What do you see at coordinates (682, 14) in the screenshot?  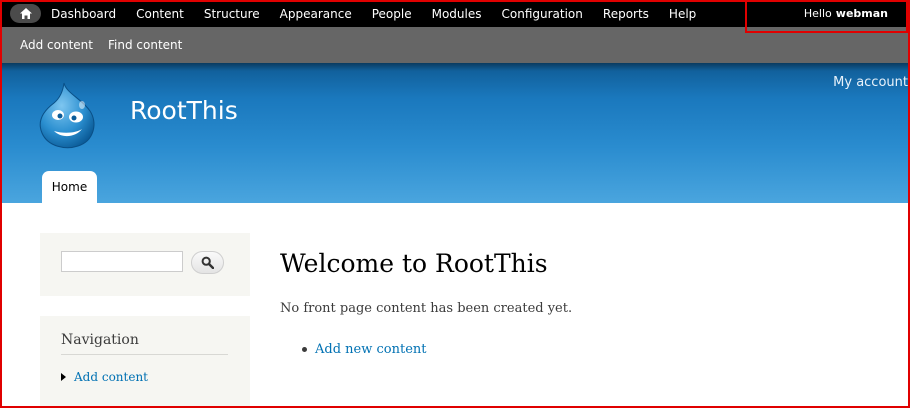 I see `toolbar-help-link: Help` at bounding box center [682, 14].